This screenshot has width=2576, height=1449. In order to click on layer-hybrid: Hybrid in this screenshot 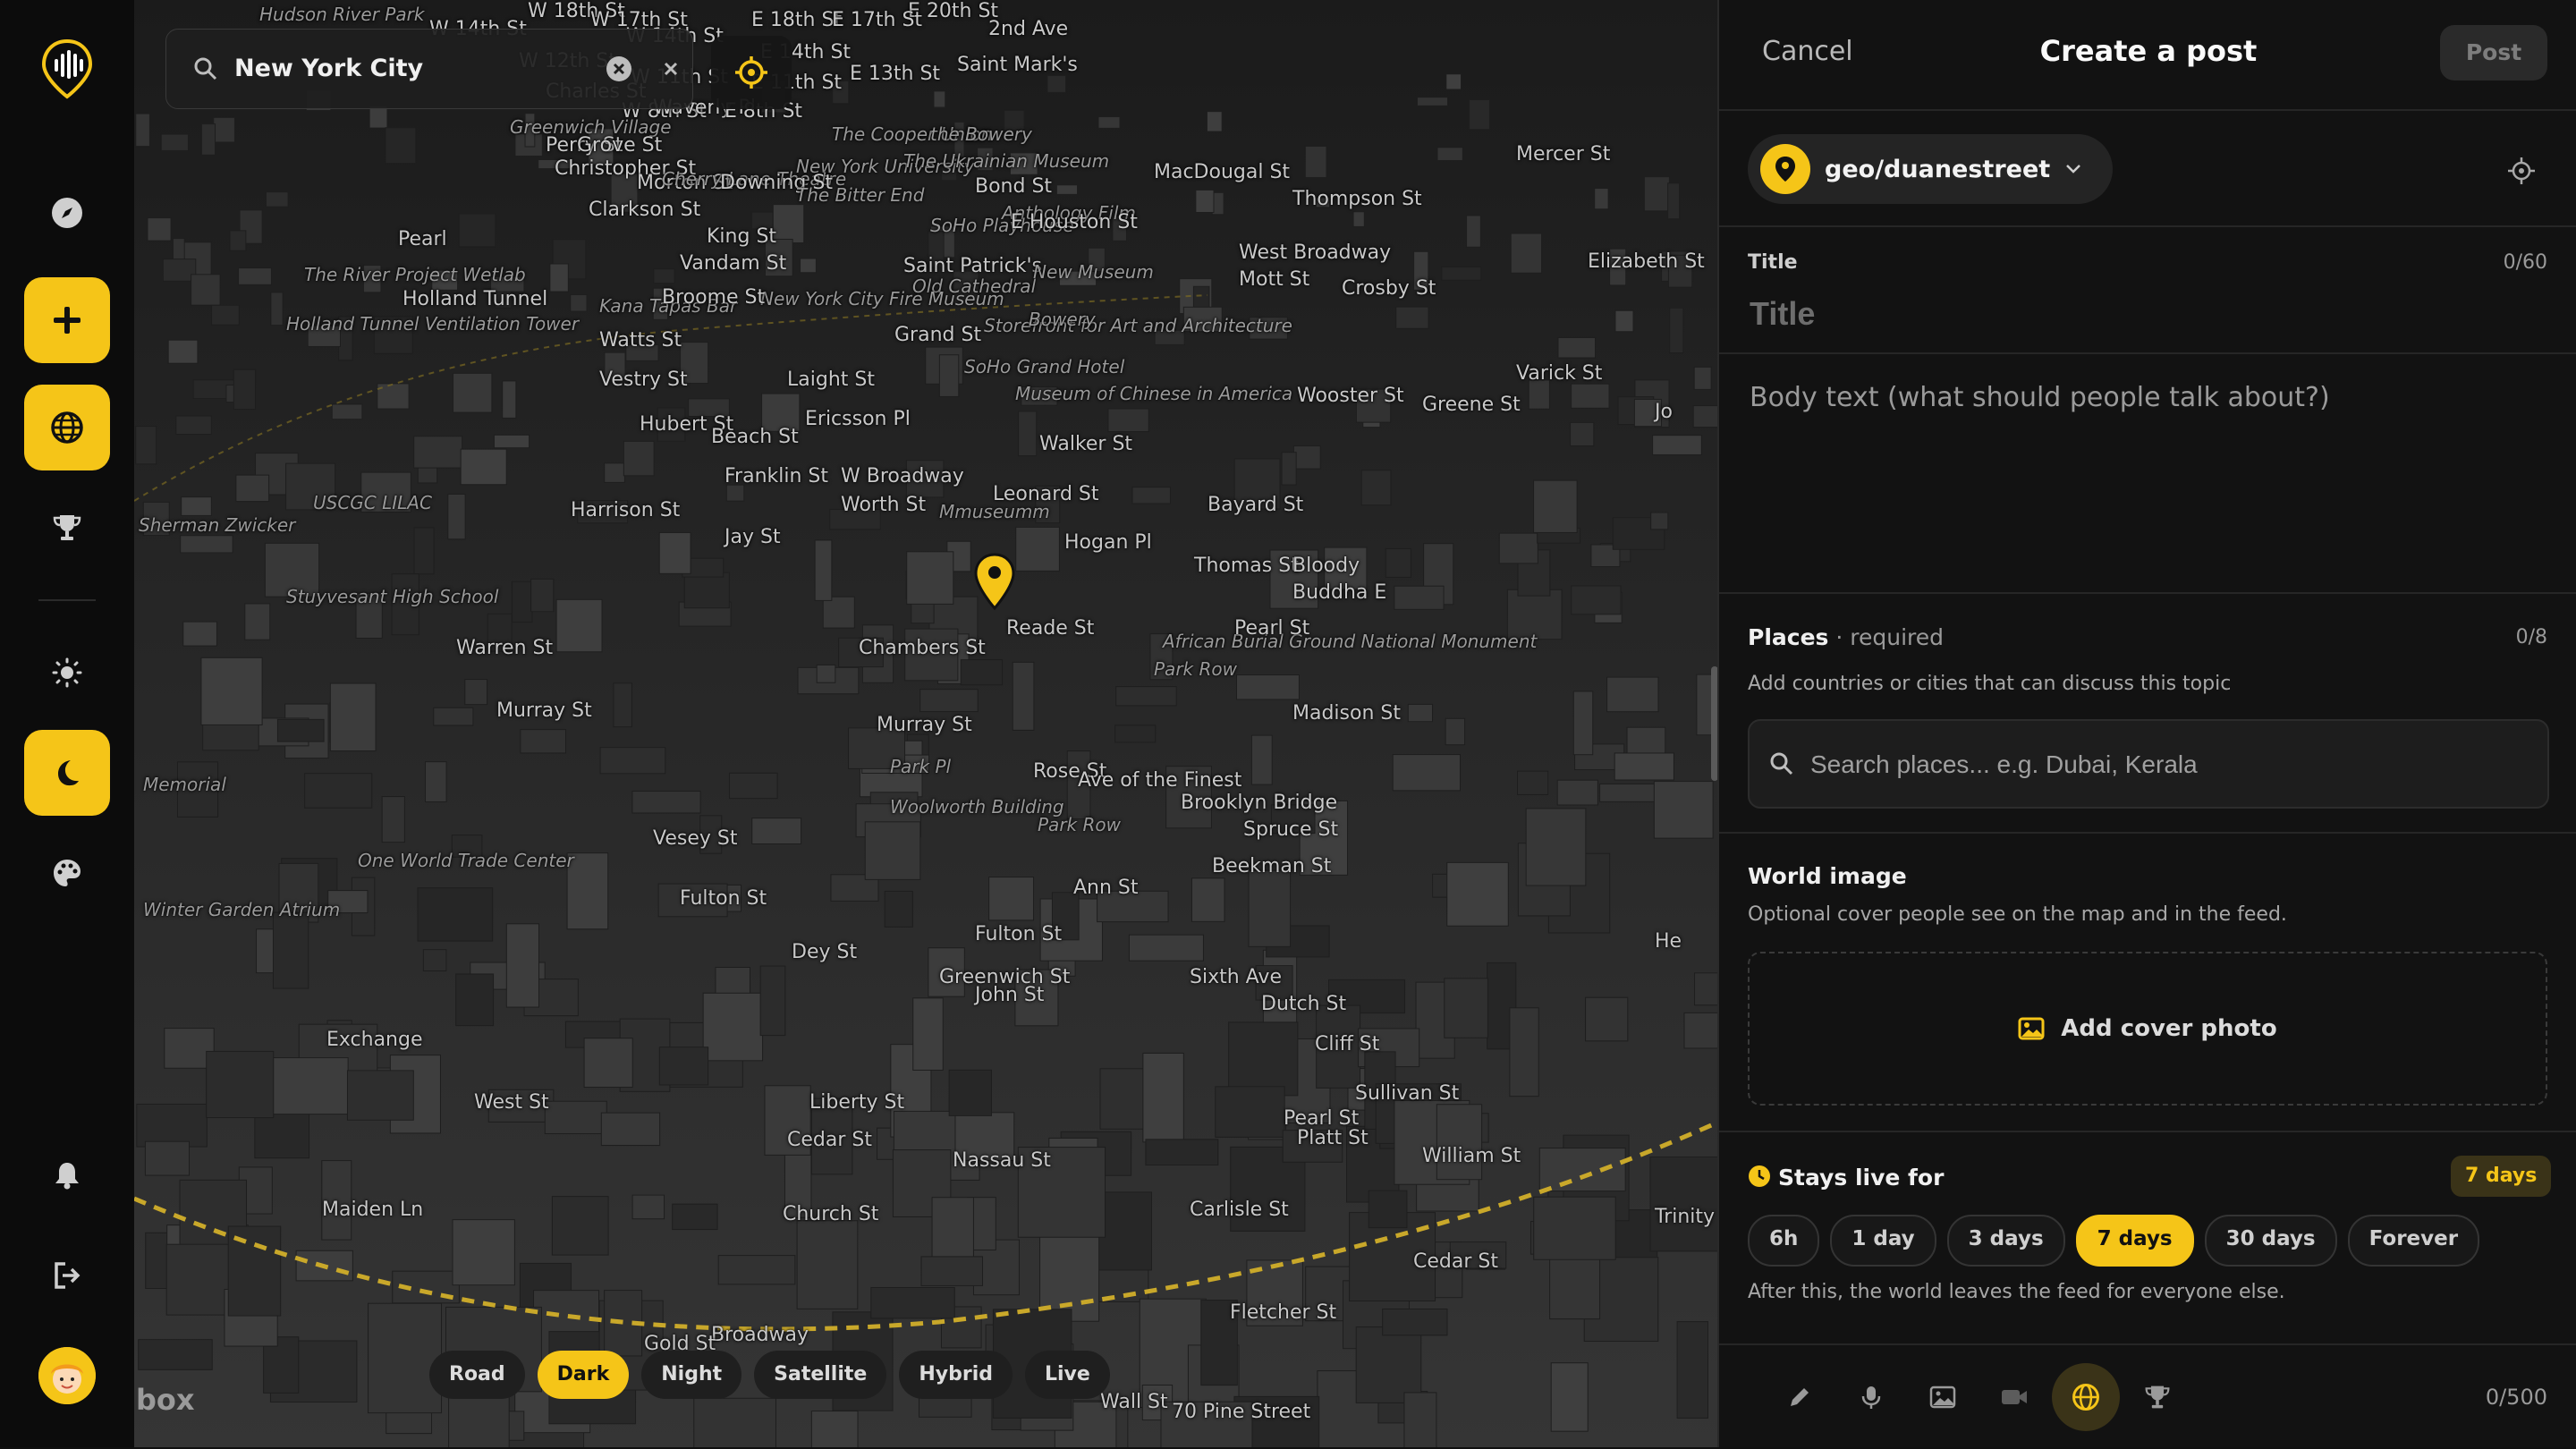, I will do `click(956, 1375)`.